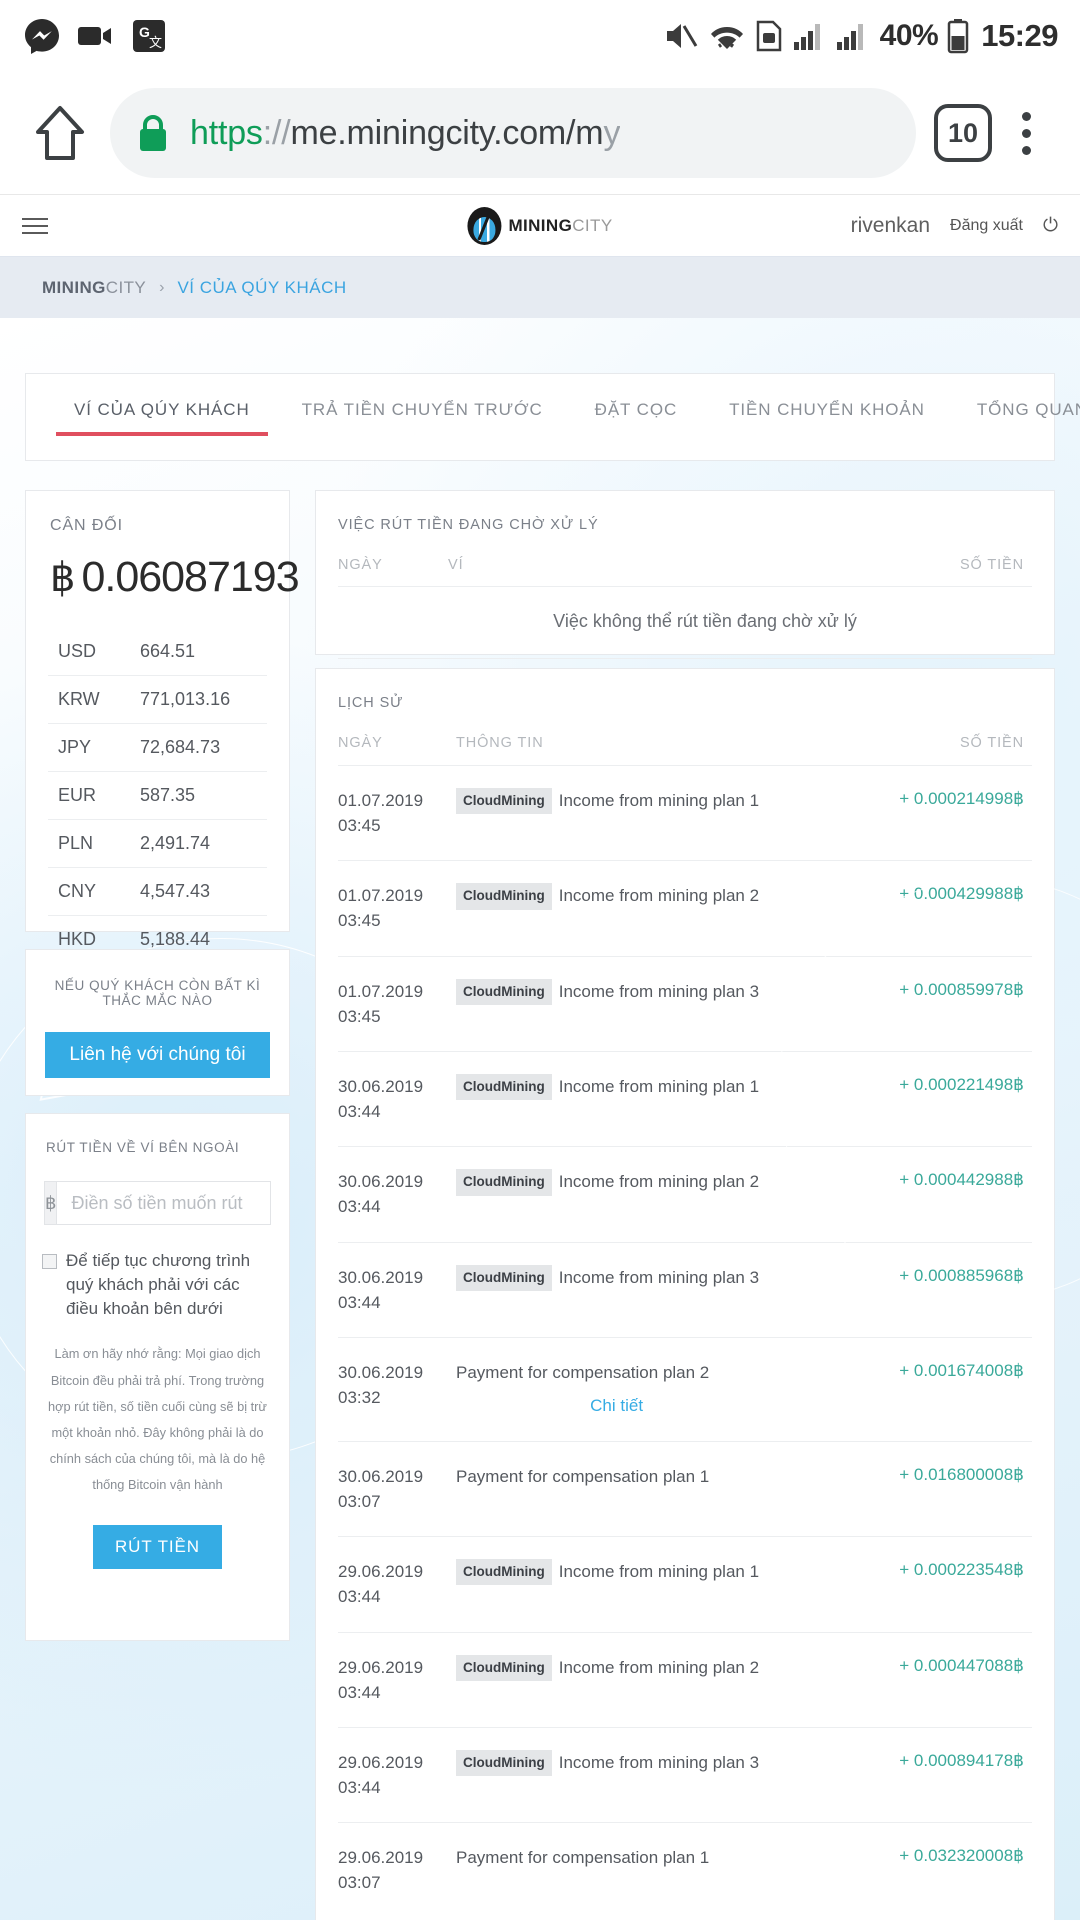 The height and width of the screenshot is (1920, 1080). I want to click on column-header-wallet: VÍ, so click(456, 565).